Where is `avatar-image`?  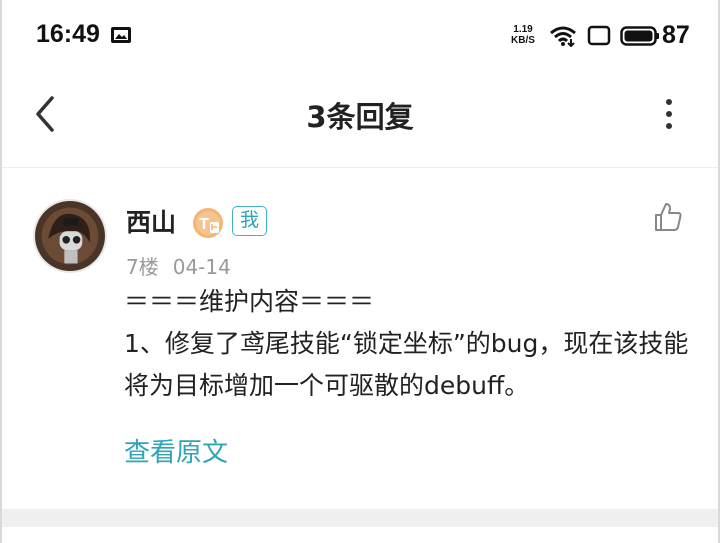 avatar-image is located at coordinates (70, 236).